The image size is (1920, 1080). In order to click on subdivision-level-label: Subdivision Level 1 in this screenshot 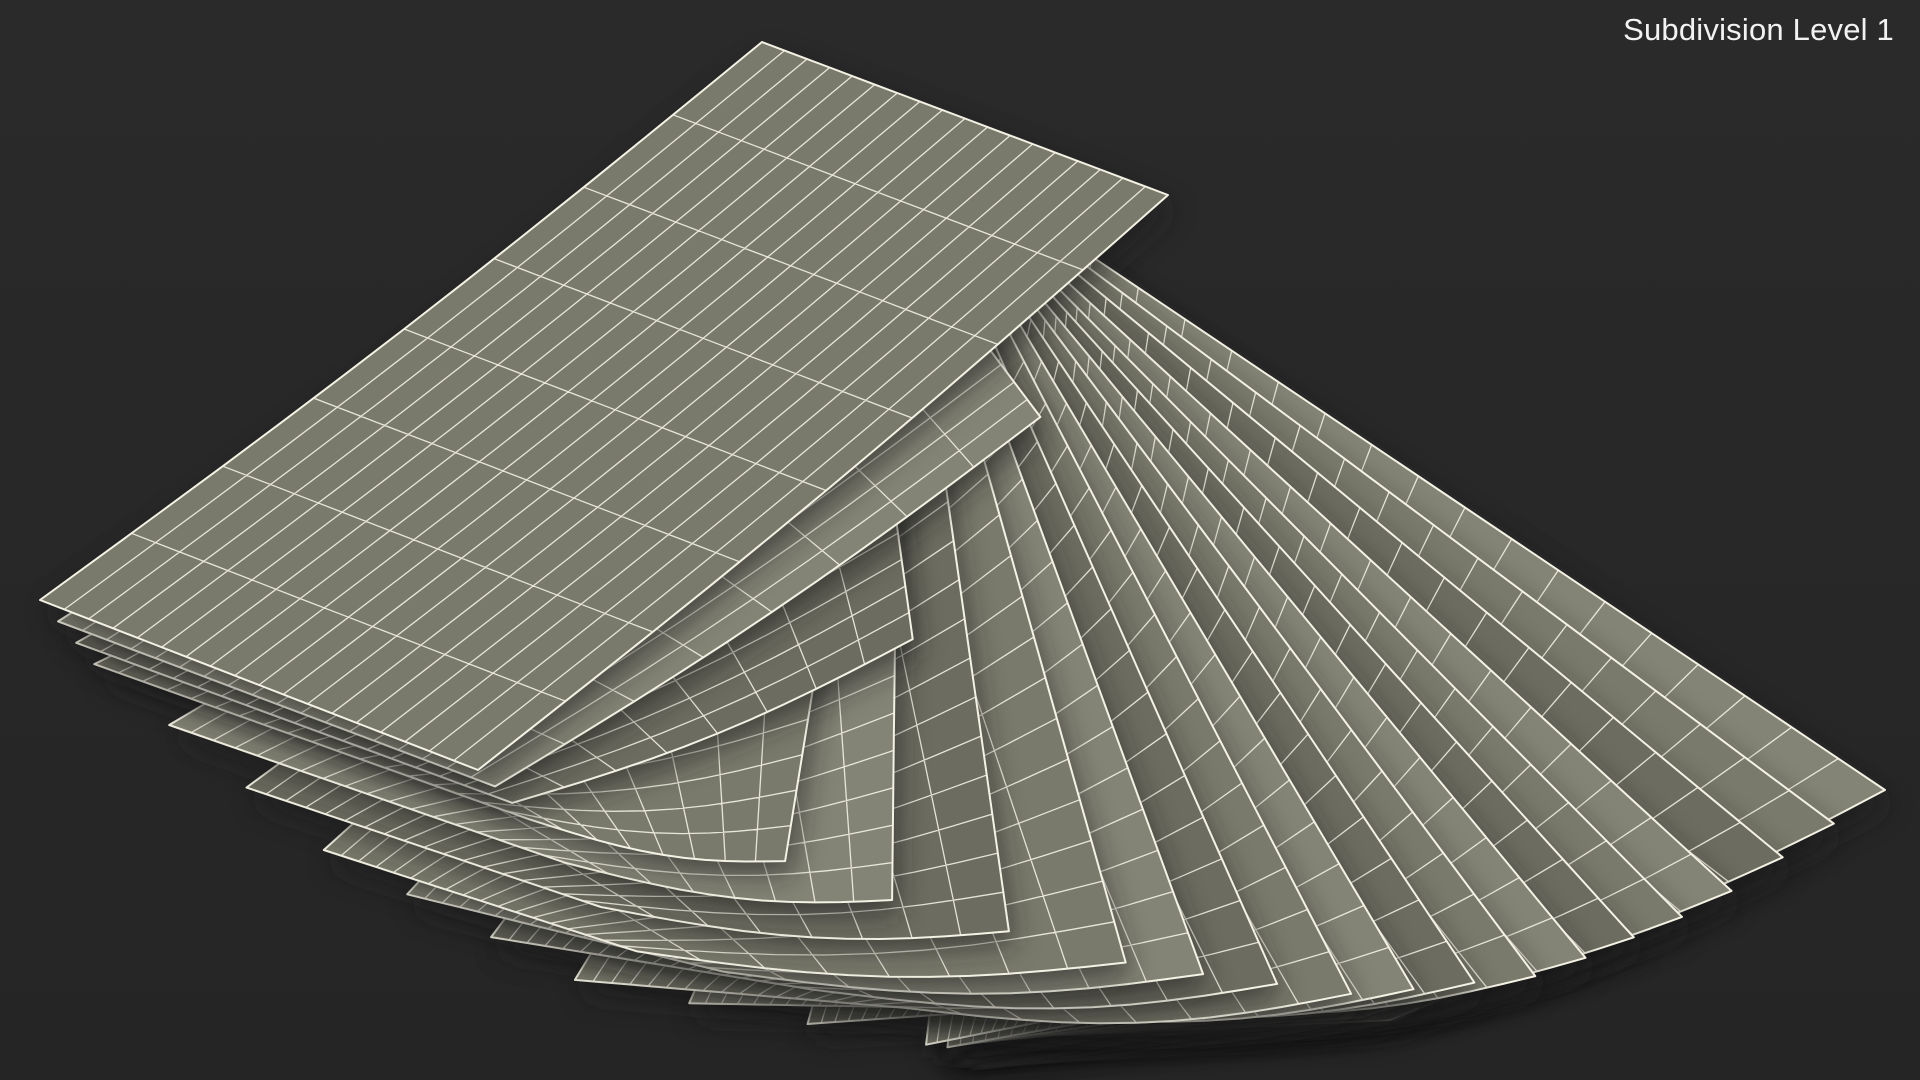, I will do `click(1758, 29)`.